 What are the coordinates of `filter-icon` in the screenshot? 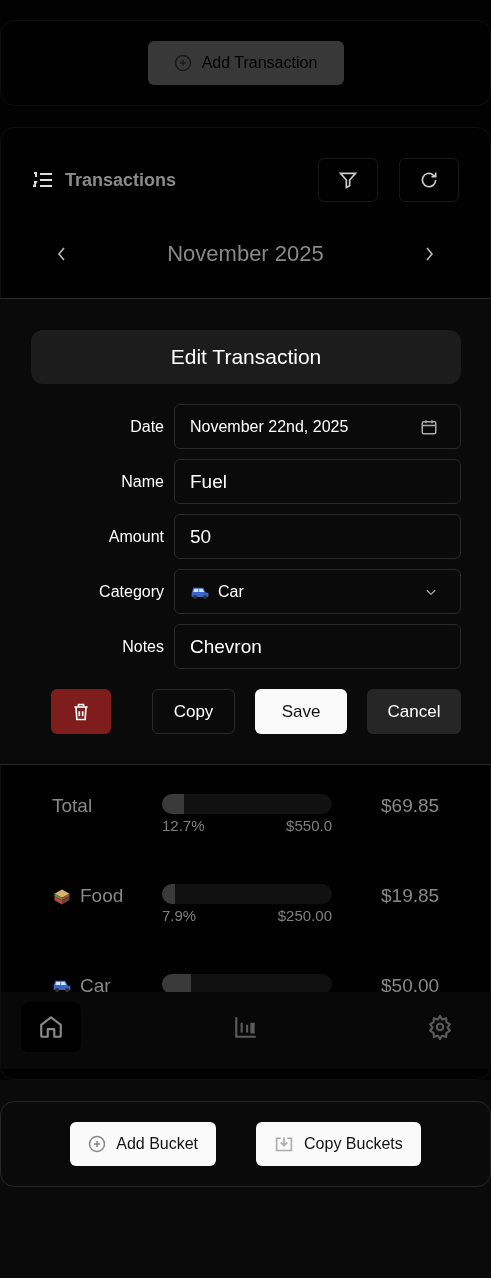 It's located at (348, 180).